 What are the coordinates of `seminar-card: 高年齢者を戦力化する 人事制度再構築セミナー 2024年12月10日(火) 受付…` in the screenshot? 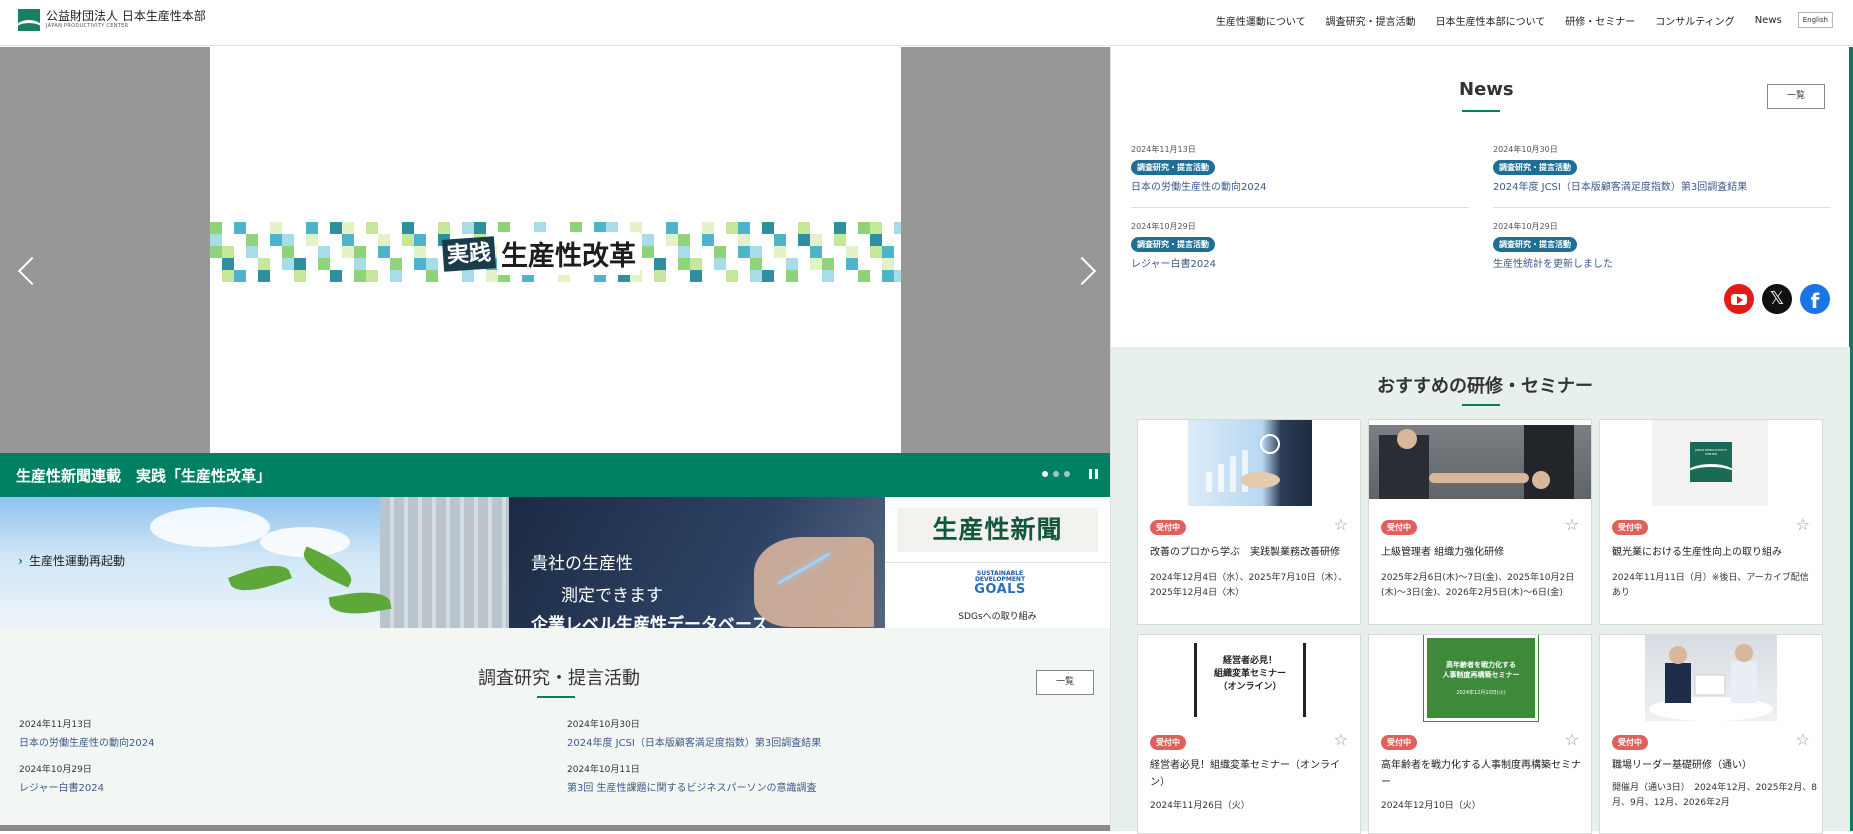 It's located at (1480, 734).